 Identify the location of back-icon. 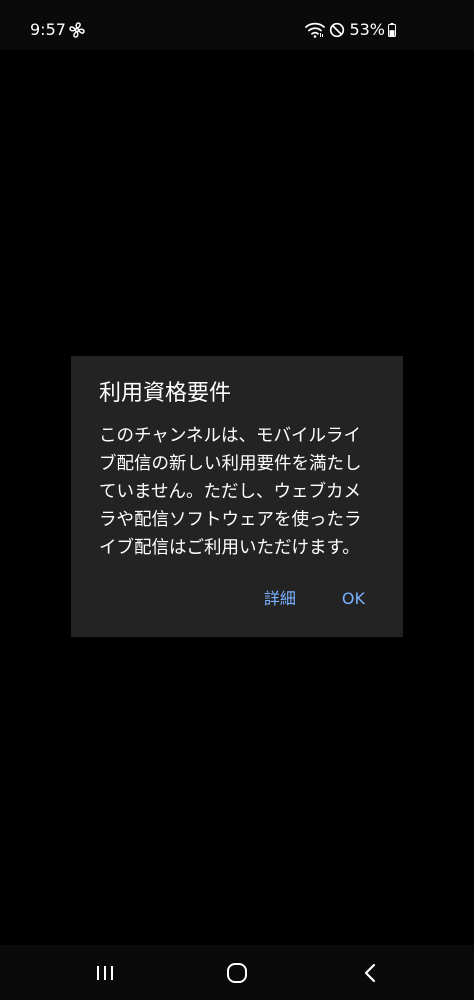
(370, 973).